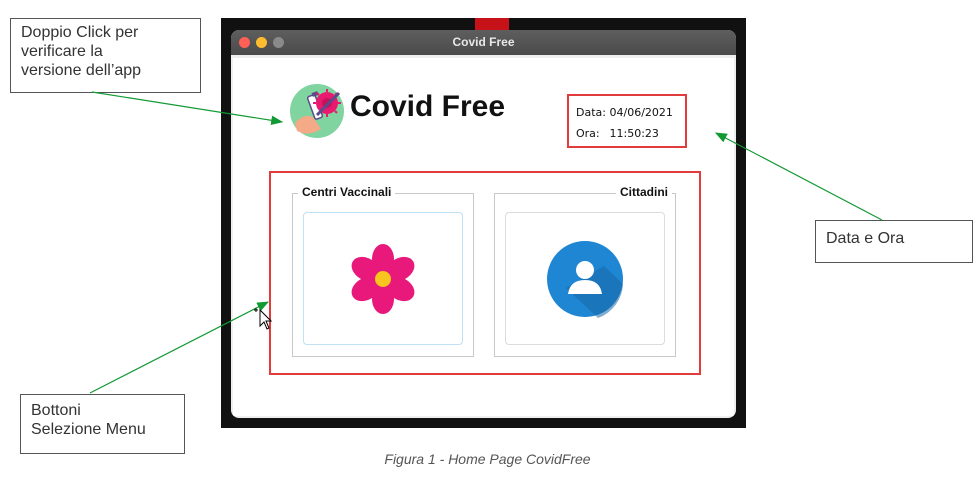  I want to click on figure-caption: Figura 1 - Home Page CovidFree, so click(487, 459).